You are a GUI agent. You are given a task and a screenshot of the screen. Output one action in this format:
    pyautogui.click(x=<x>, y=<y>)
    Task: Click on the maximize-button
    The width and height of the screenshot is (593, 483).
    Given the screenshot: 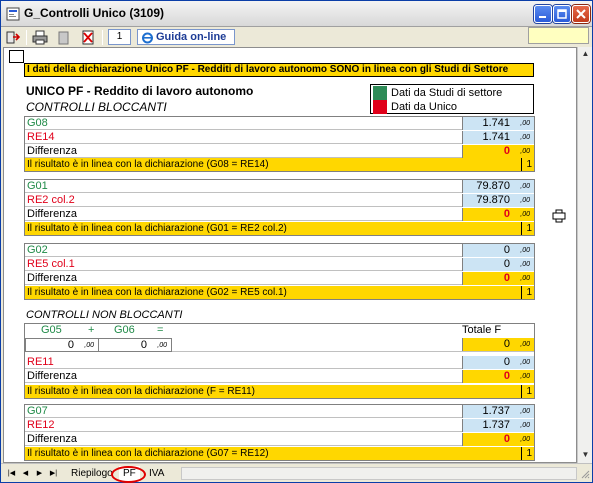 What is the action you would take?
    pyautogui.click(x=562, y=14)
    